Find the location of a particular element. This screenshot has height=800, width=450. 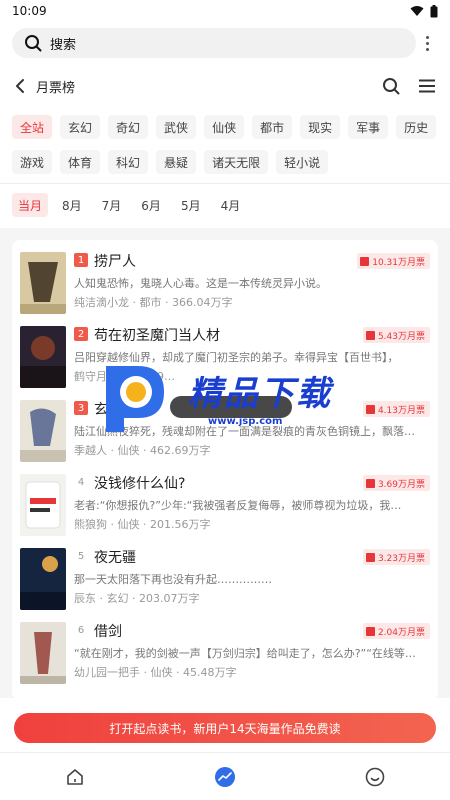

tab-home is located at coordinates (75, 777).